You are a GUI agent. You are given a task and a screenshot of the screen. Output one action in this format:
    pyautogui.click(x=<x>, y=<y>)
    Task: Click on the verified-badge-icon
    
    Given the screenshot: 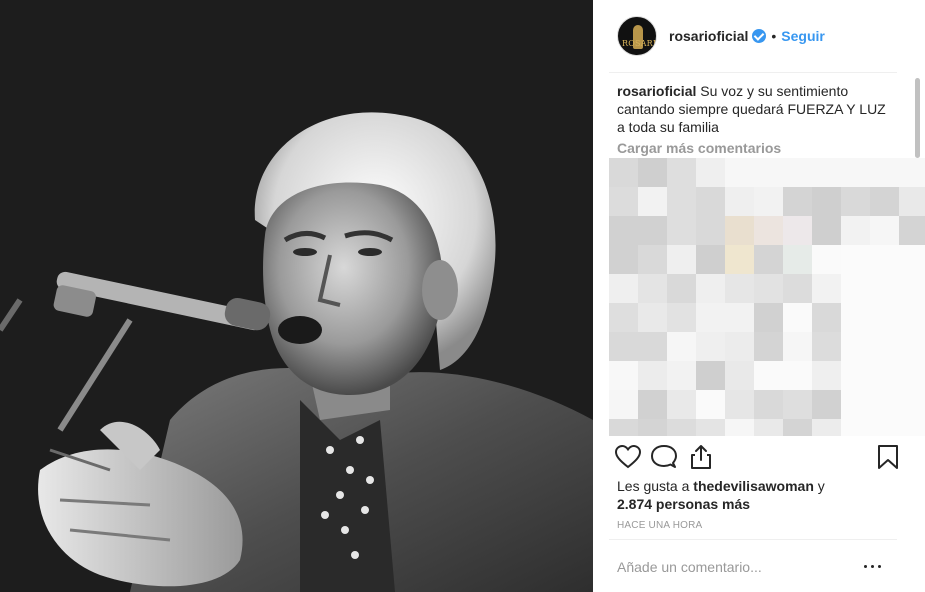 What is the action you would take?
    pyautogui.click(x=759, y=36)
    